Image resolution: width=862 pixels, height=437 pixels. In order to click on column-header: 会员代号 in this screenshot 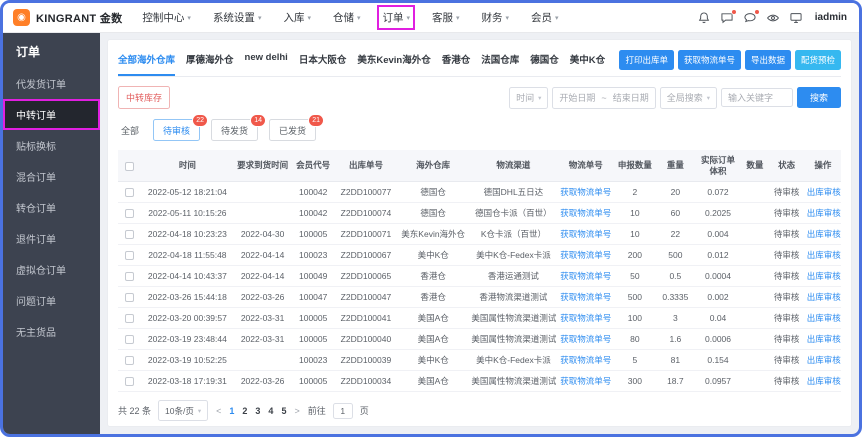, I will do `click(313, 166)`.